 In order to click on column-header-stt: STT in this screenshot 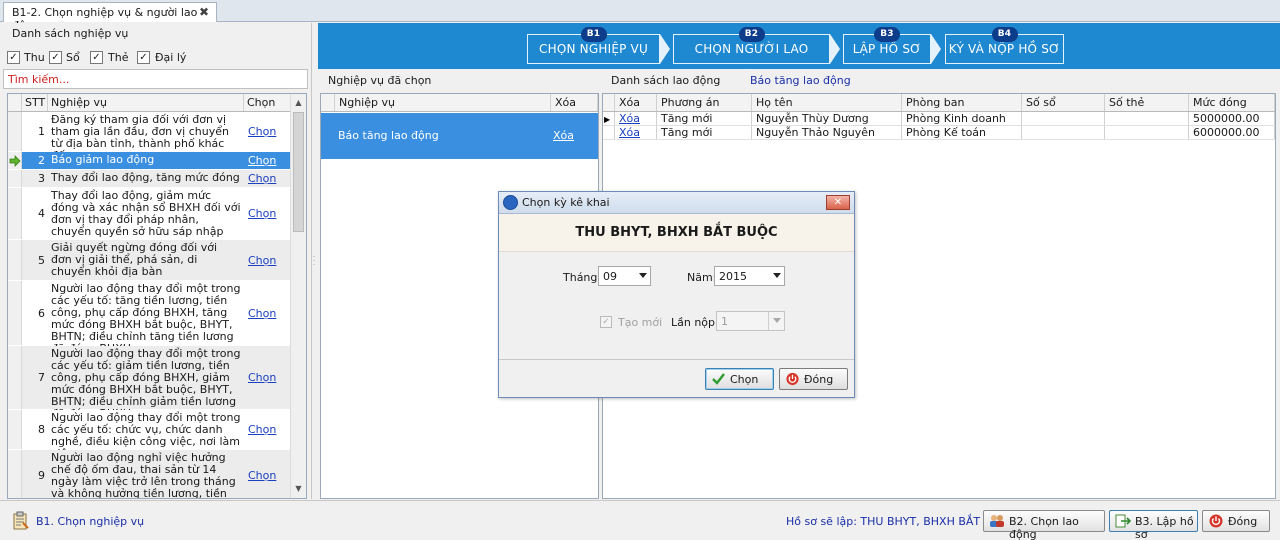, I will do `click(35, 102)`.